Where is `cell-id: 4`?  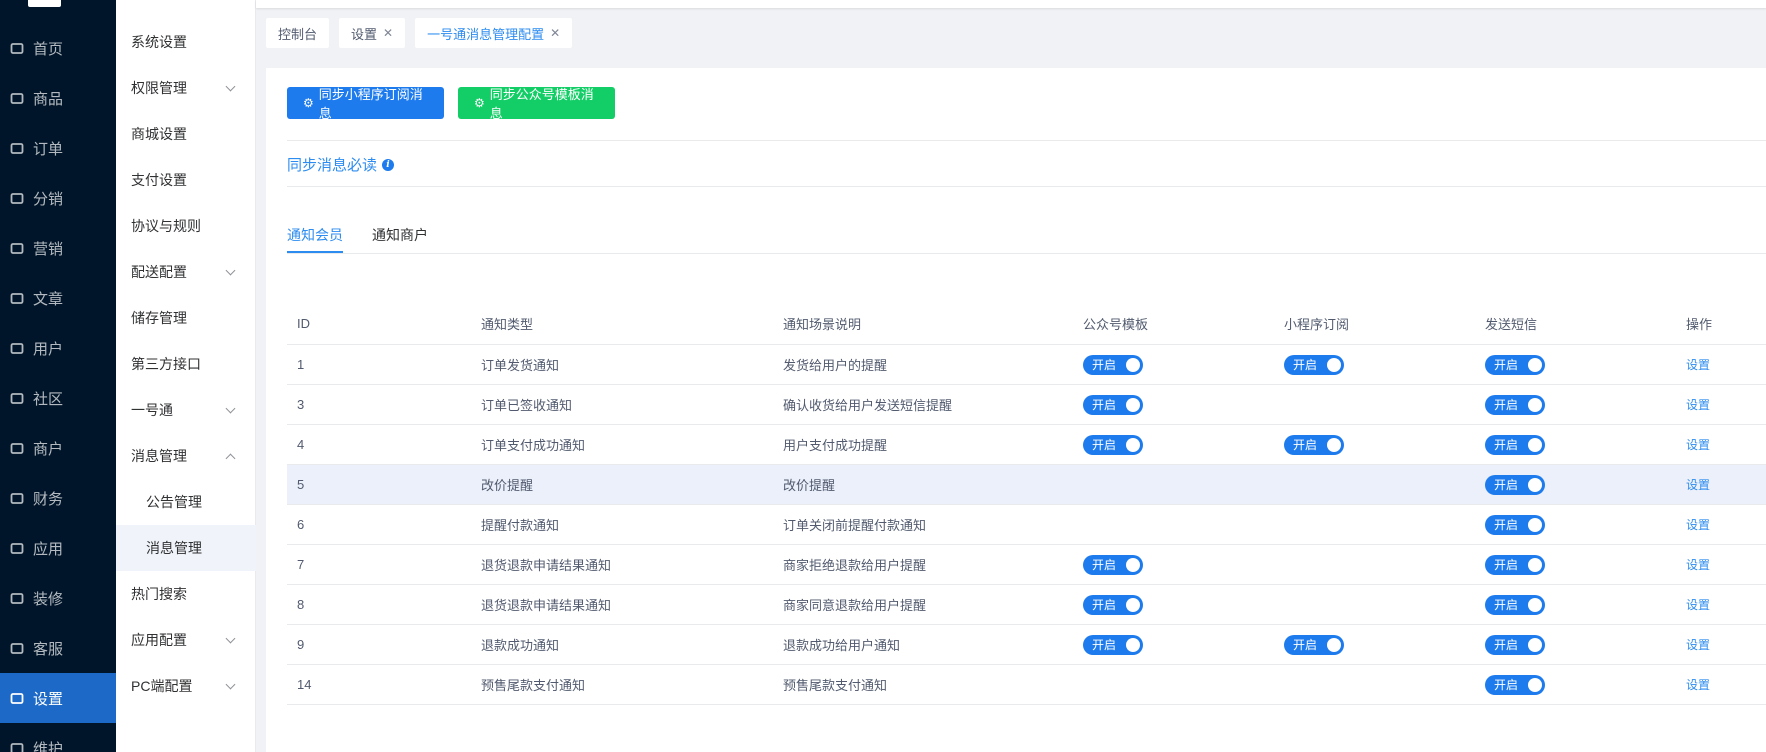
cell-id: 4 is located at coordinates (301, 444).